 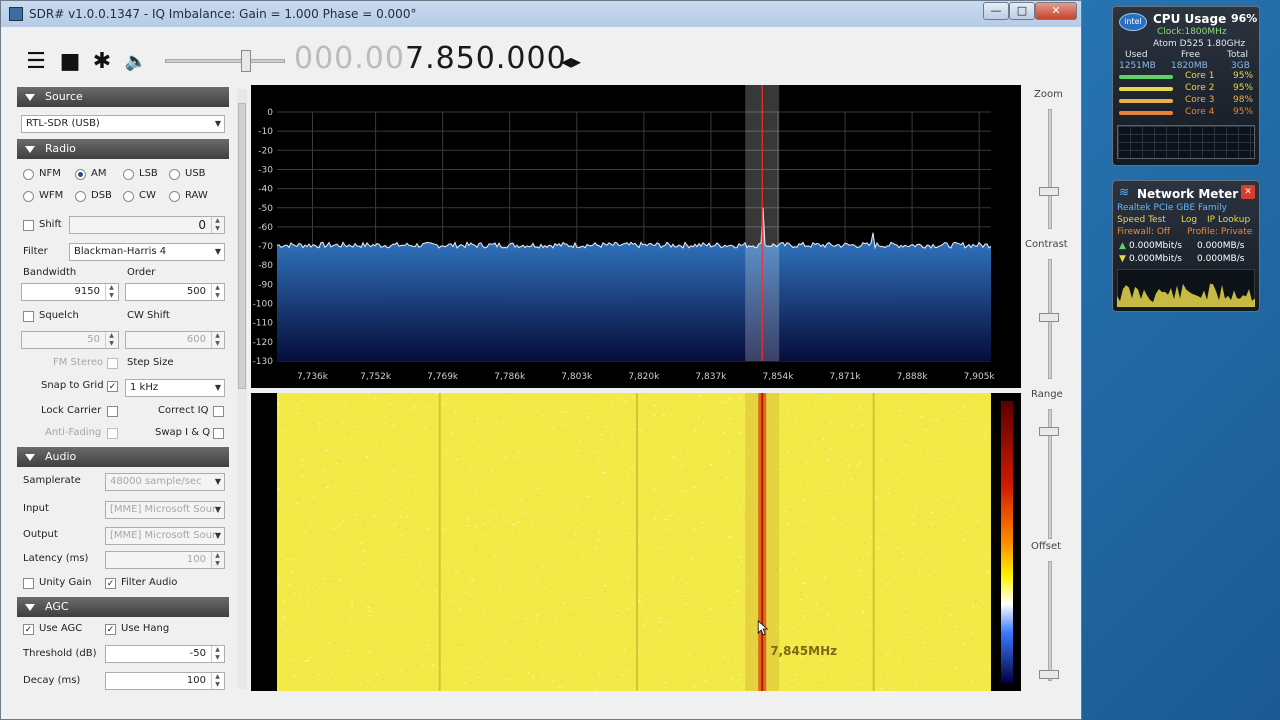 What do you see at coordinates (1049, 317) in the screenshot?
I see `contrast-slider-thumb` at bounding box center [1049, 317].